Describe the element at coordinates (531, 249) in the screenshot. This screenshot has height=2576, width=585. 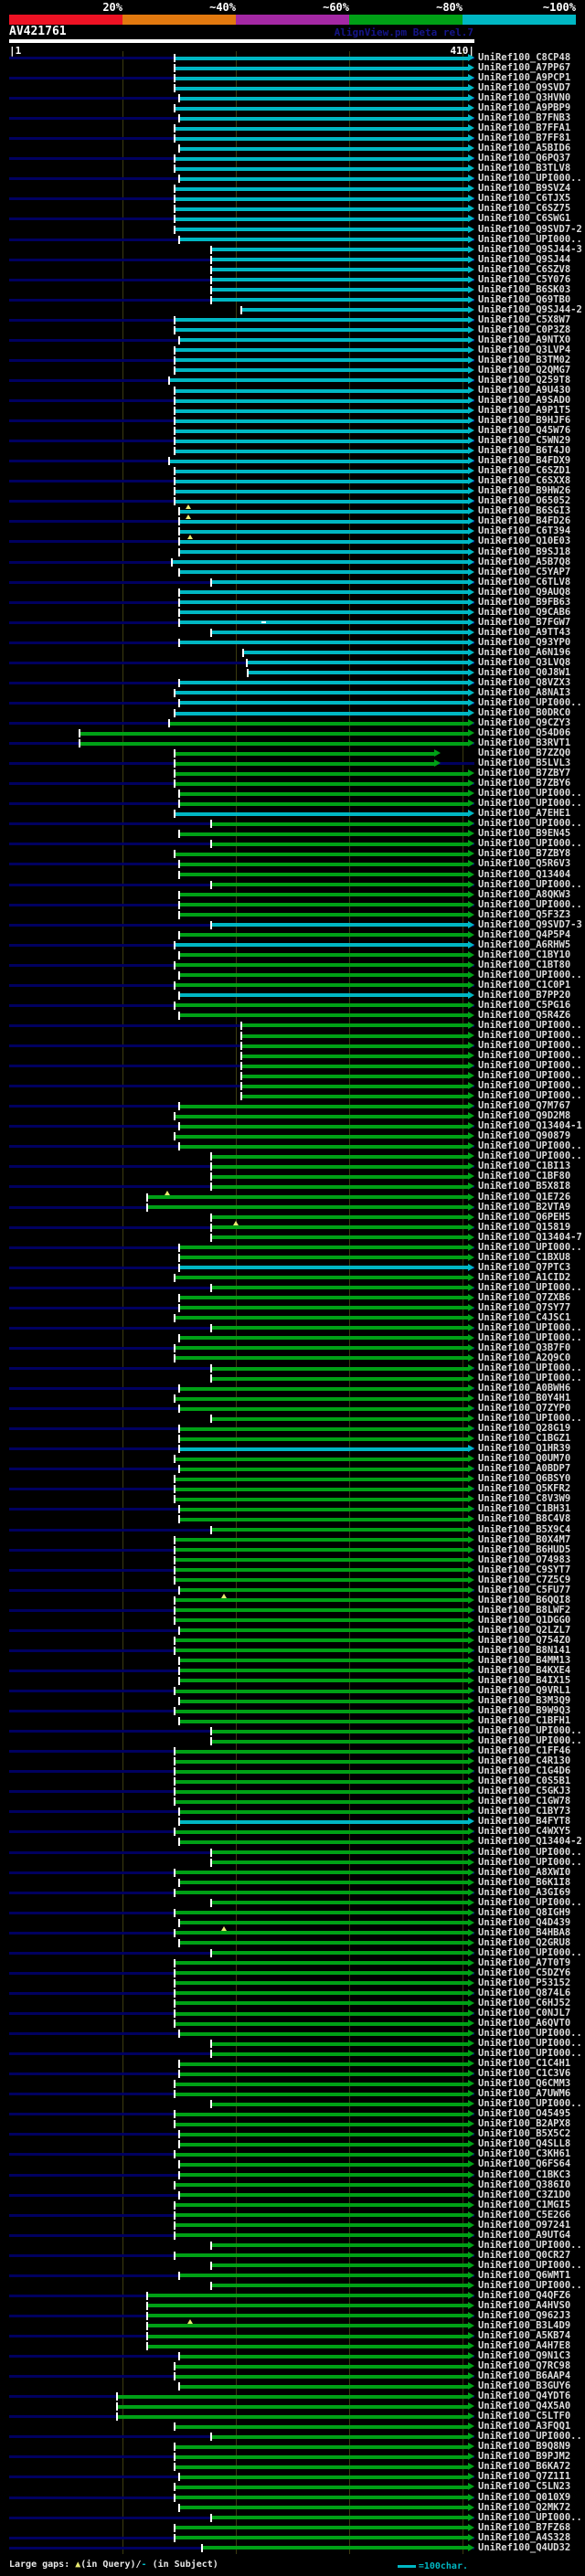
I see `hit-label: UniRef100_Q9SJ44-3` at that location.